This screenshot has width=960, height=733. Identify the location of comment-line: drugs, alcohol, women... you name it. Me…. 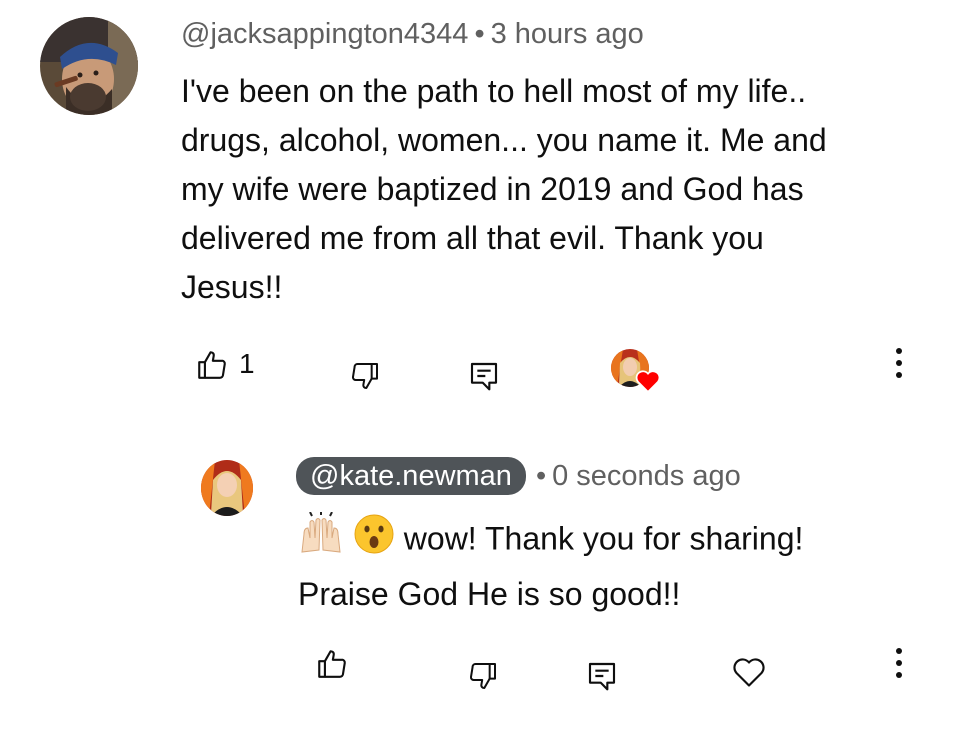
(504, 140).